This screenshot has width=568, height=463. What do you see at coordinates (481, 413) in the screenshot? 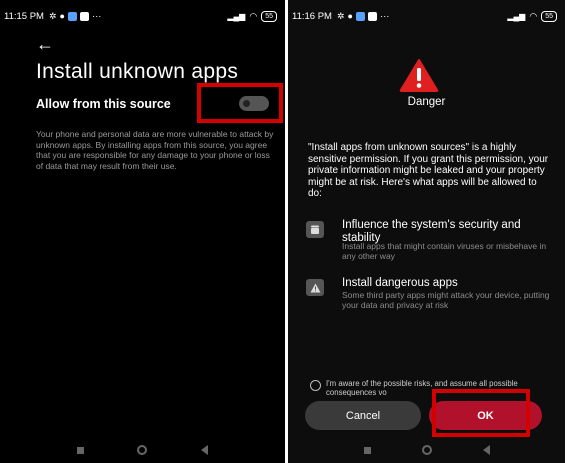
I see `highlight-box-ok` at bounding box center [481, 413].